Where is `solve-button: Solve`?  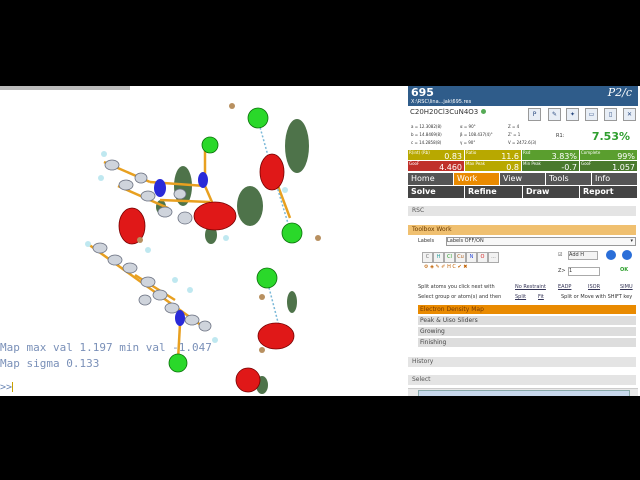
solve-button: Solve is located at coordinates (436, 192).